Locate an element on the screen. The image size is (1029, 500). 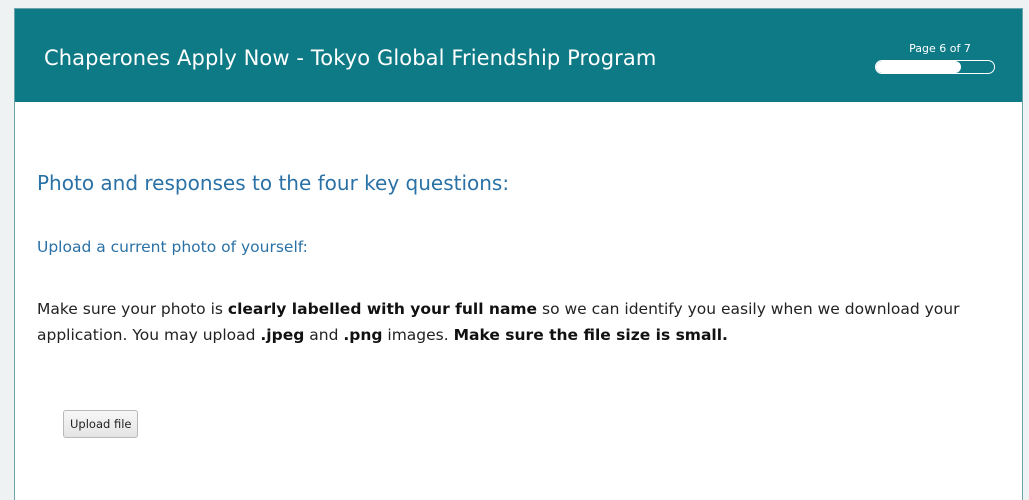
progress-bar-fill is located at coordinates (918, 67).